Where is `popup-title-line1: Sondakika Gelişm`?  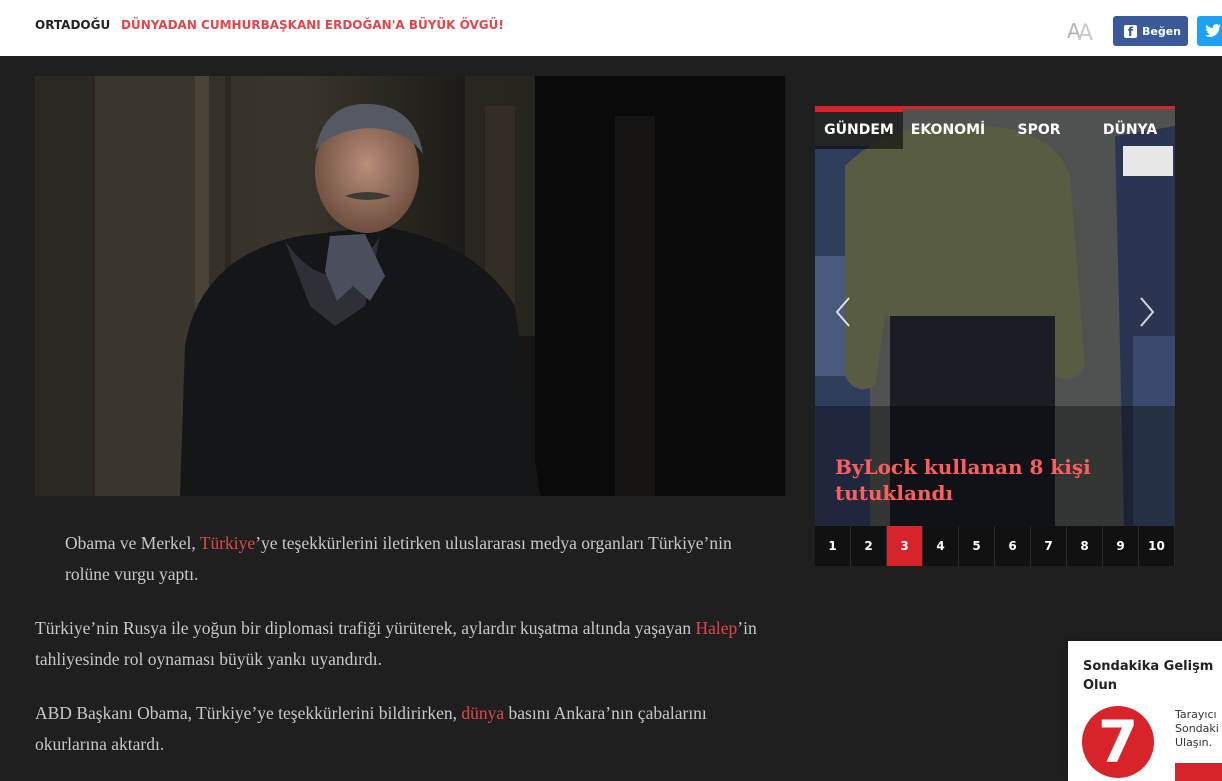 popup-title-line1: Sondakika Gelişm is located at coordinates (1148, 666).